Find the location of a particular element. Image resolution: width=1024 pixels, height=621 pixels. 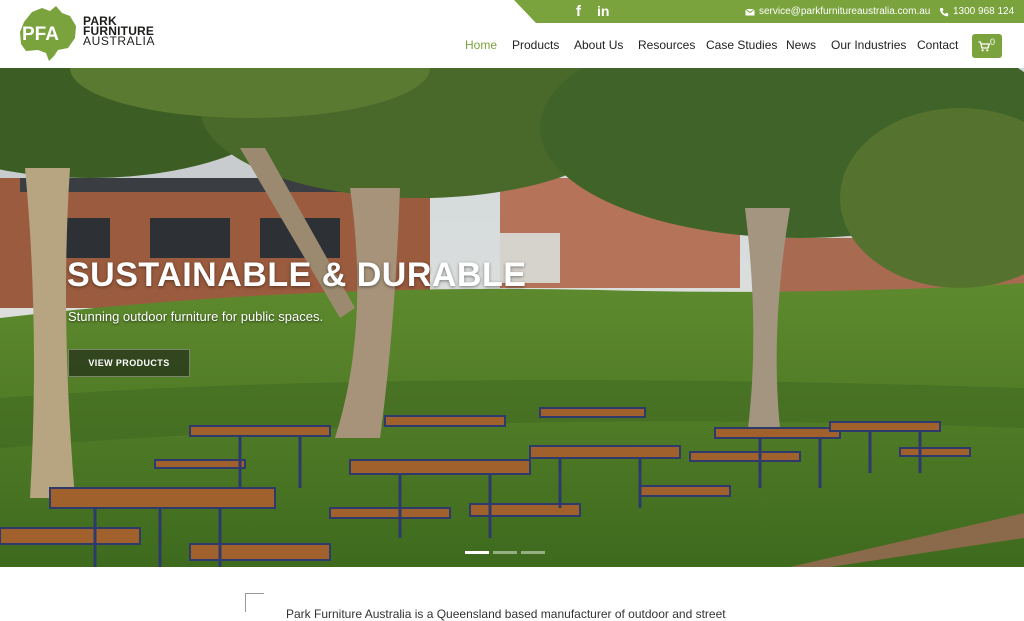

cart-count: 0 is located at coordinates (993, 42).